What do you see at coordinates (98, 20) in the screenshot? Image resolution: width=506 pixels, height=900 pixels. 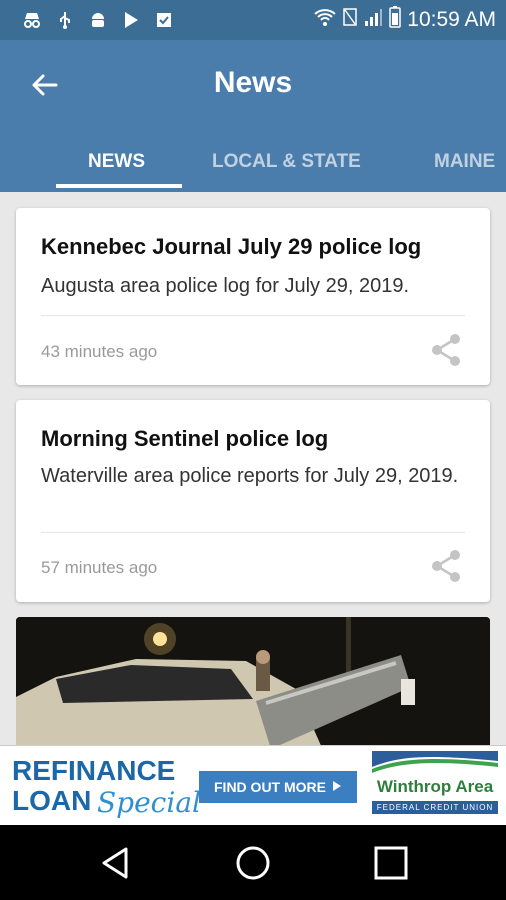 I see `android-icon` at bounding box center [98, 20].